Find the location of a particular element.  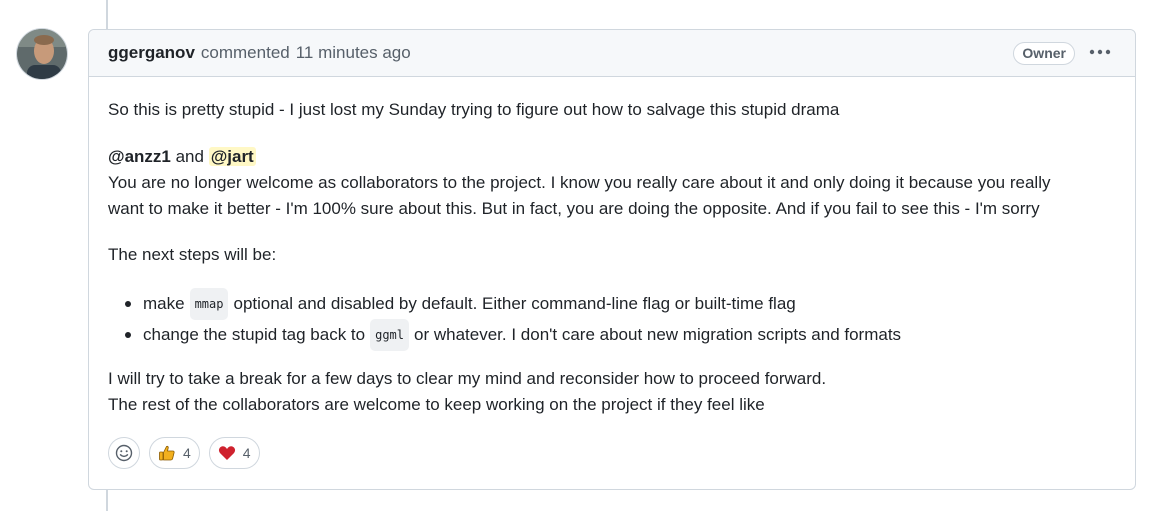

smiley-icon is located at coordinates (124, 453).